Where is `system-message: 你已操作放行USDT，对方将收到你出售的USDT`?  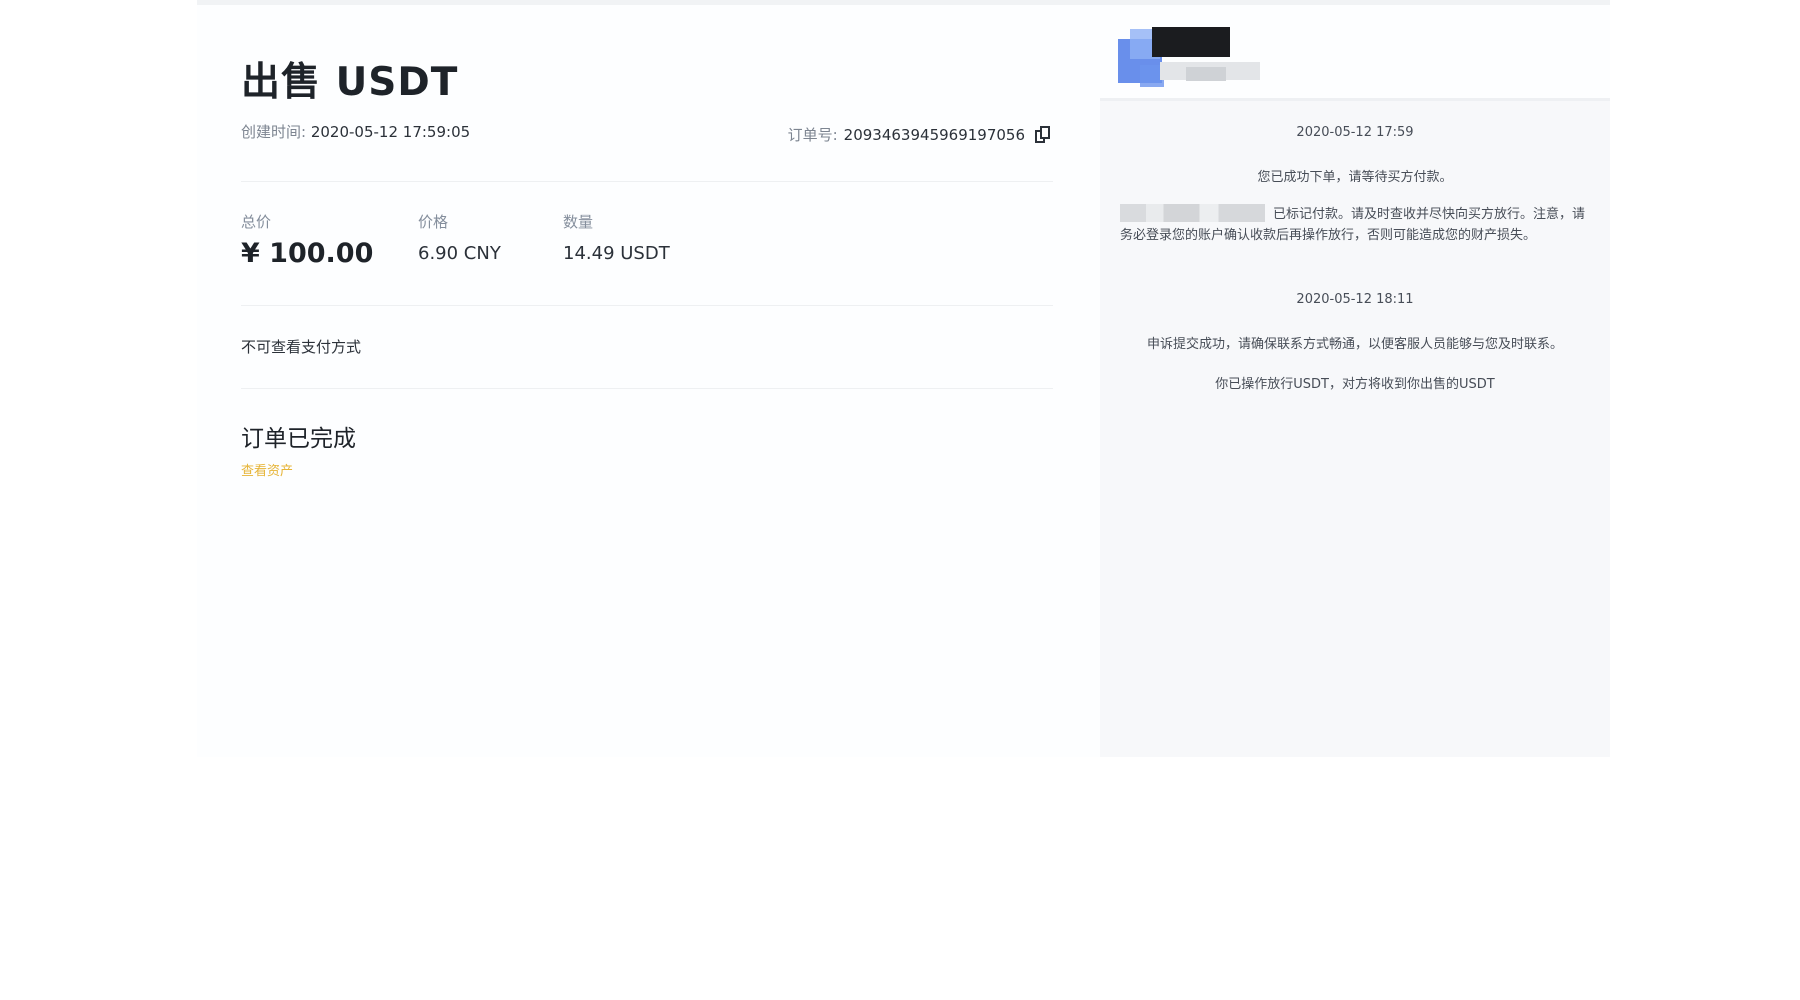 system-message: 你已操作放行USDT，对方将收到你出售的USDT is located at coordinates (1355, 384).